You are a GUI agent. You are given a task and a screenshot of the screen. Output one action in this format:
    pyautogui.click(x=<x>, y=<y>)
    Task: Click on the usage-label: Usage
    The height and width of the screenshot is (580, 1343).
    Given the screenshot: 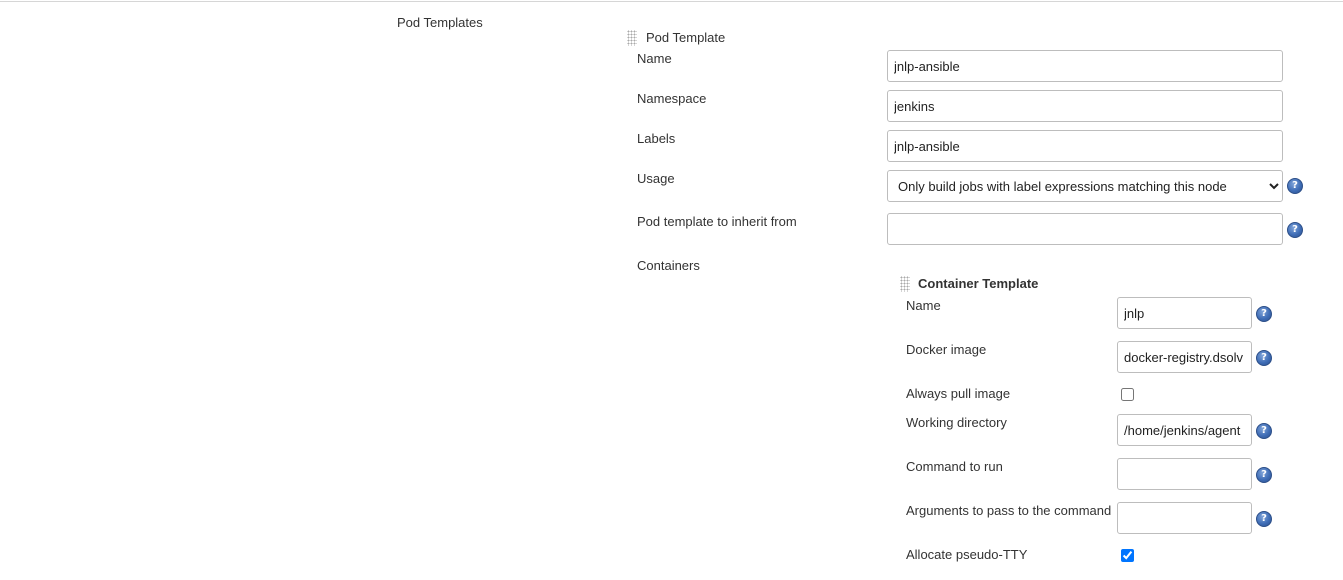 What is the action you would take?
    pyautogui.click(x=656, y=178)
    